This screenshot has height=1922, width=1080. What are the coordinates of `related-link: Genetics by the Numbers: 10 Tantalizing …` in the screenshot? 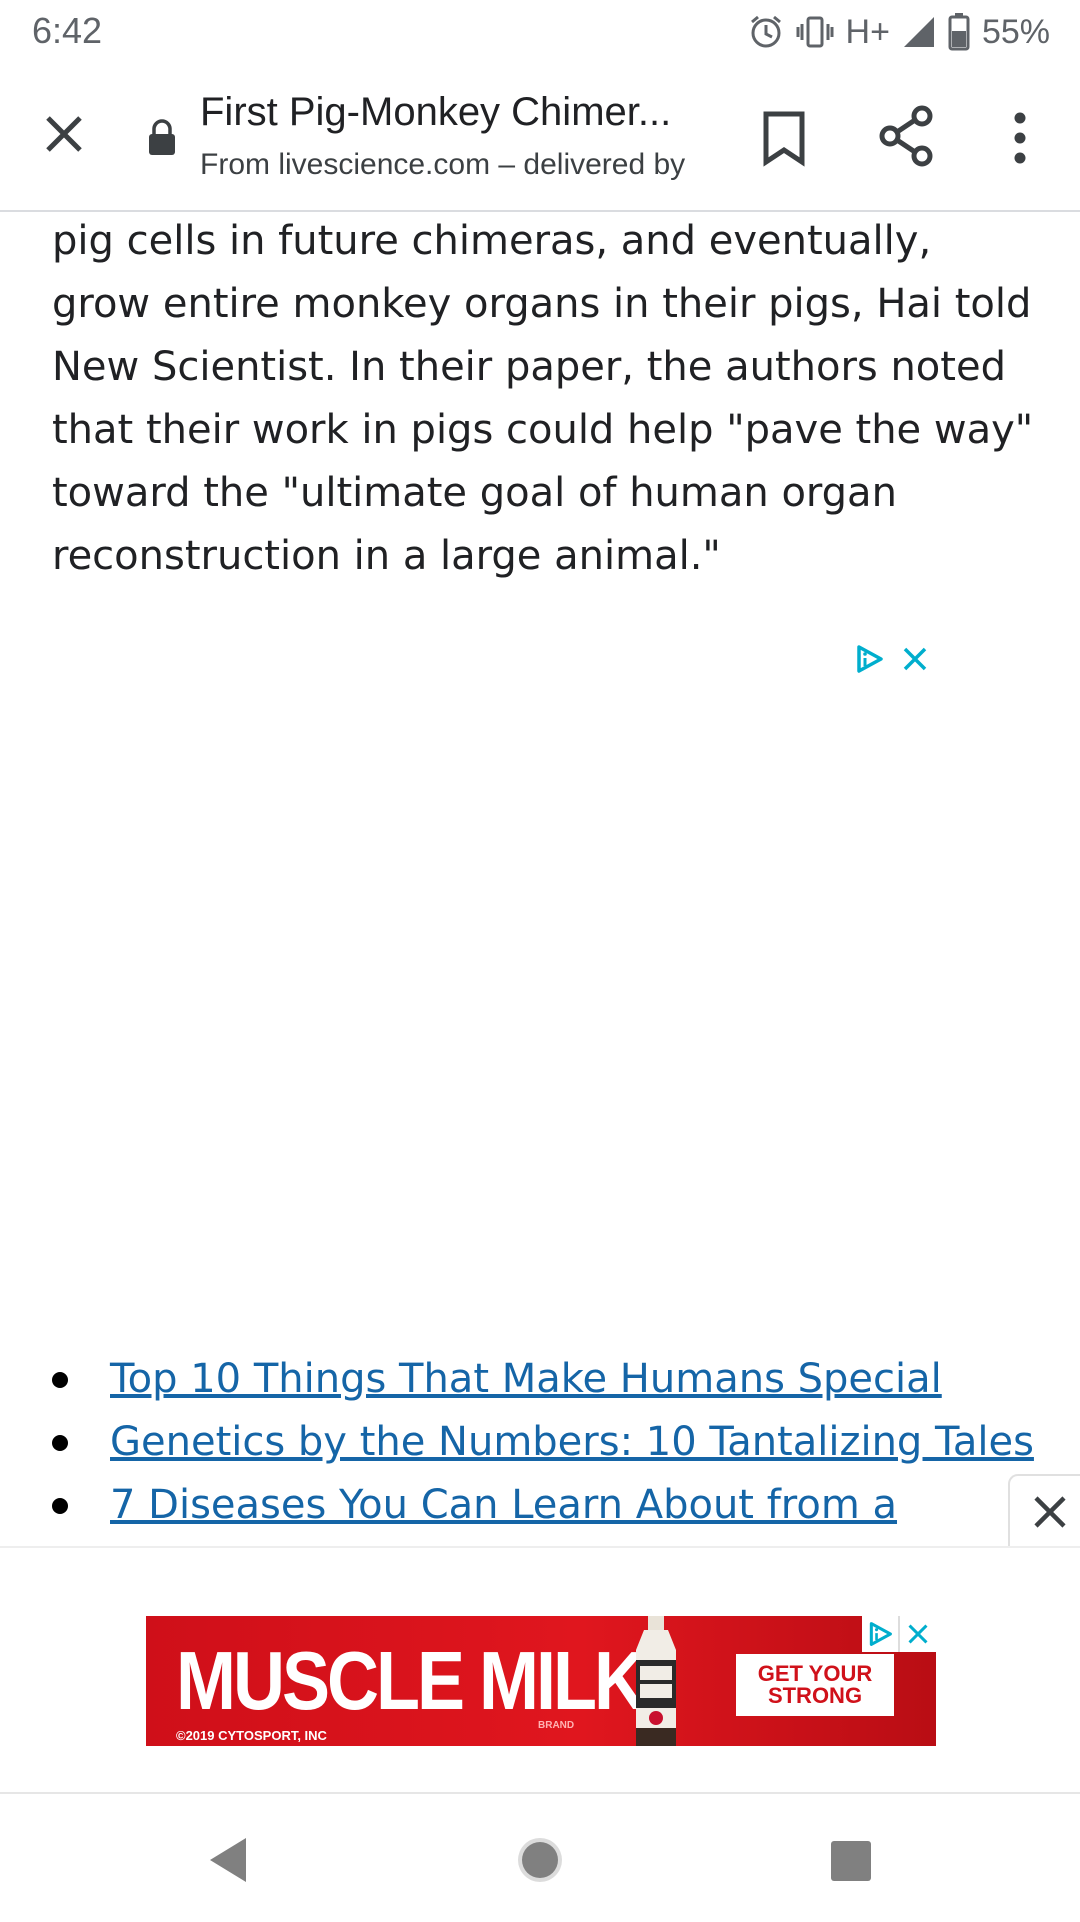 It's located at (572, 1442).